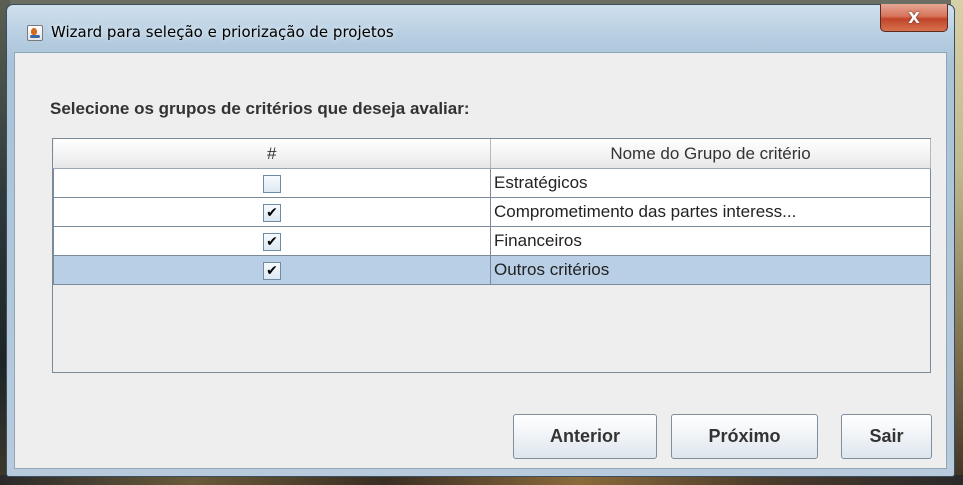 Image resolution: width=963 pixels, height=485 pixels. I want to click on previous-button: Anterior, so click(585, 436).